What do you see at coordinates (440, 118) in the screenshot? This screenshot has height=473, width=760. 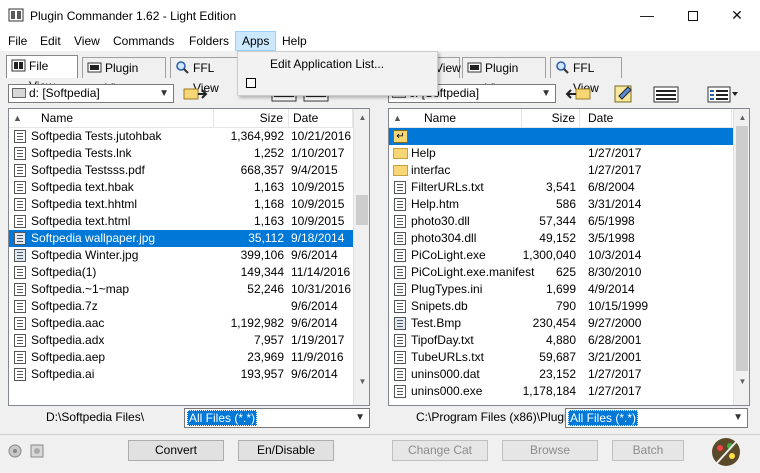 I see `name-header-label: Name` at bounding box center [440, 118].